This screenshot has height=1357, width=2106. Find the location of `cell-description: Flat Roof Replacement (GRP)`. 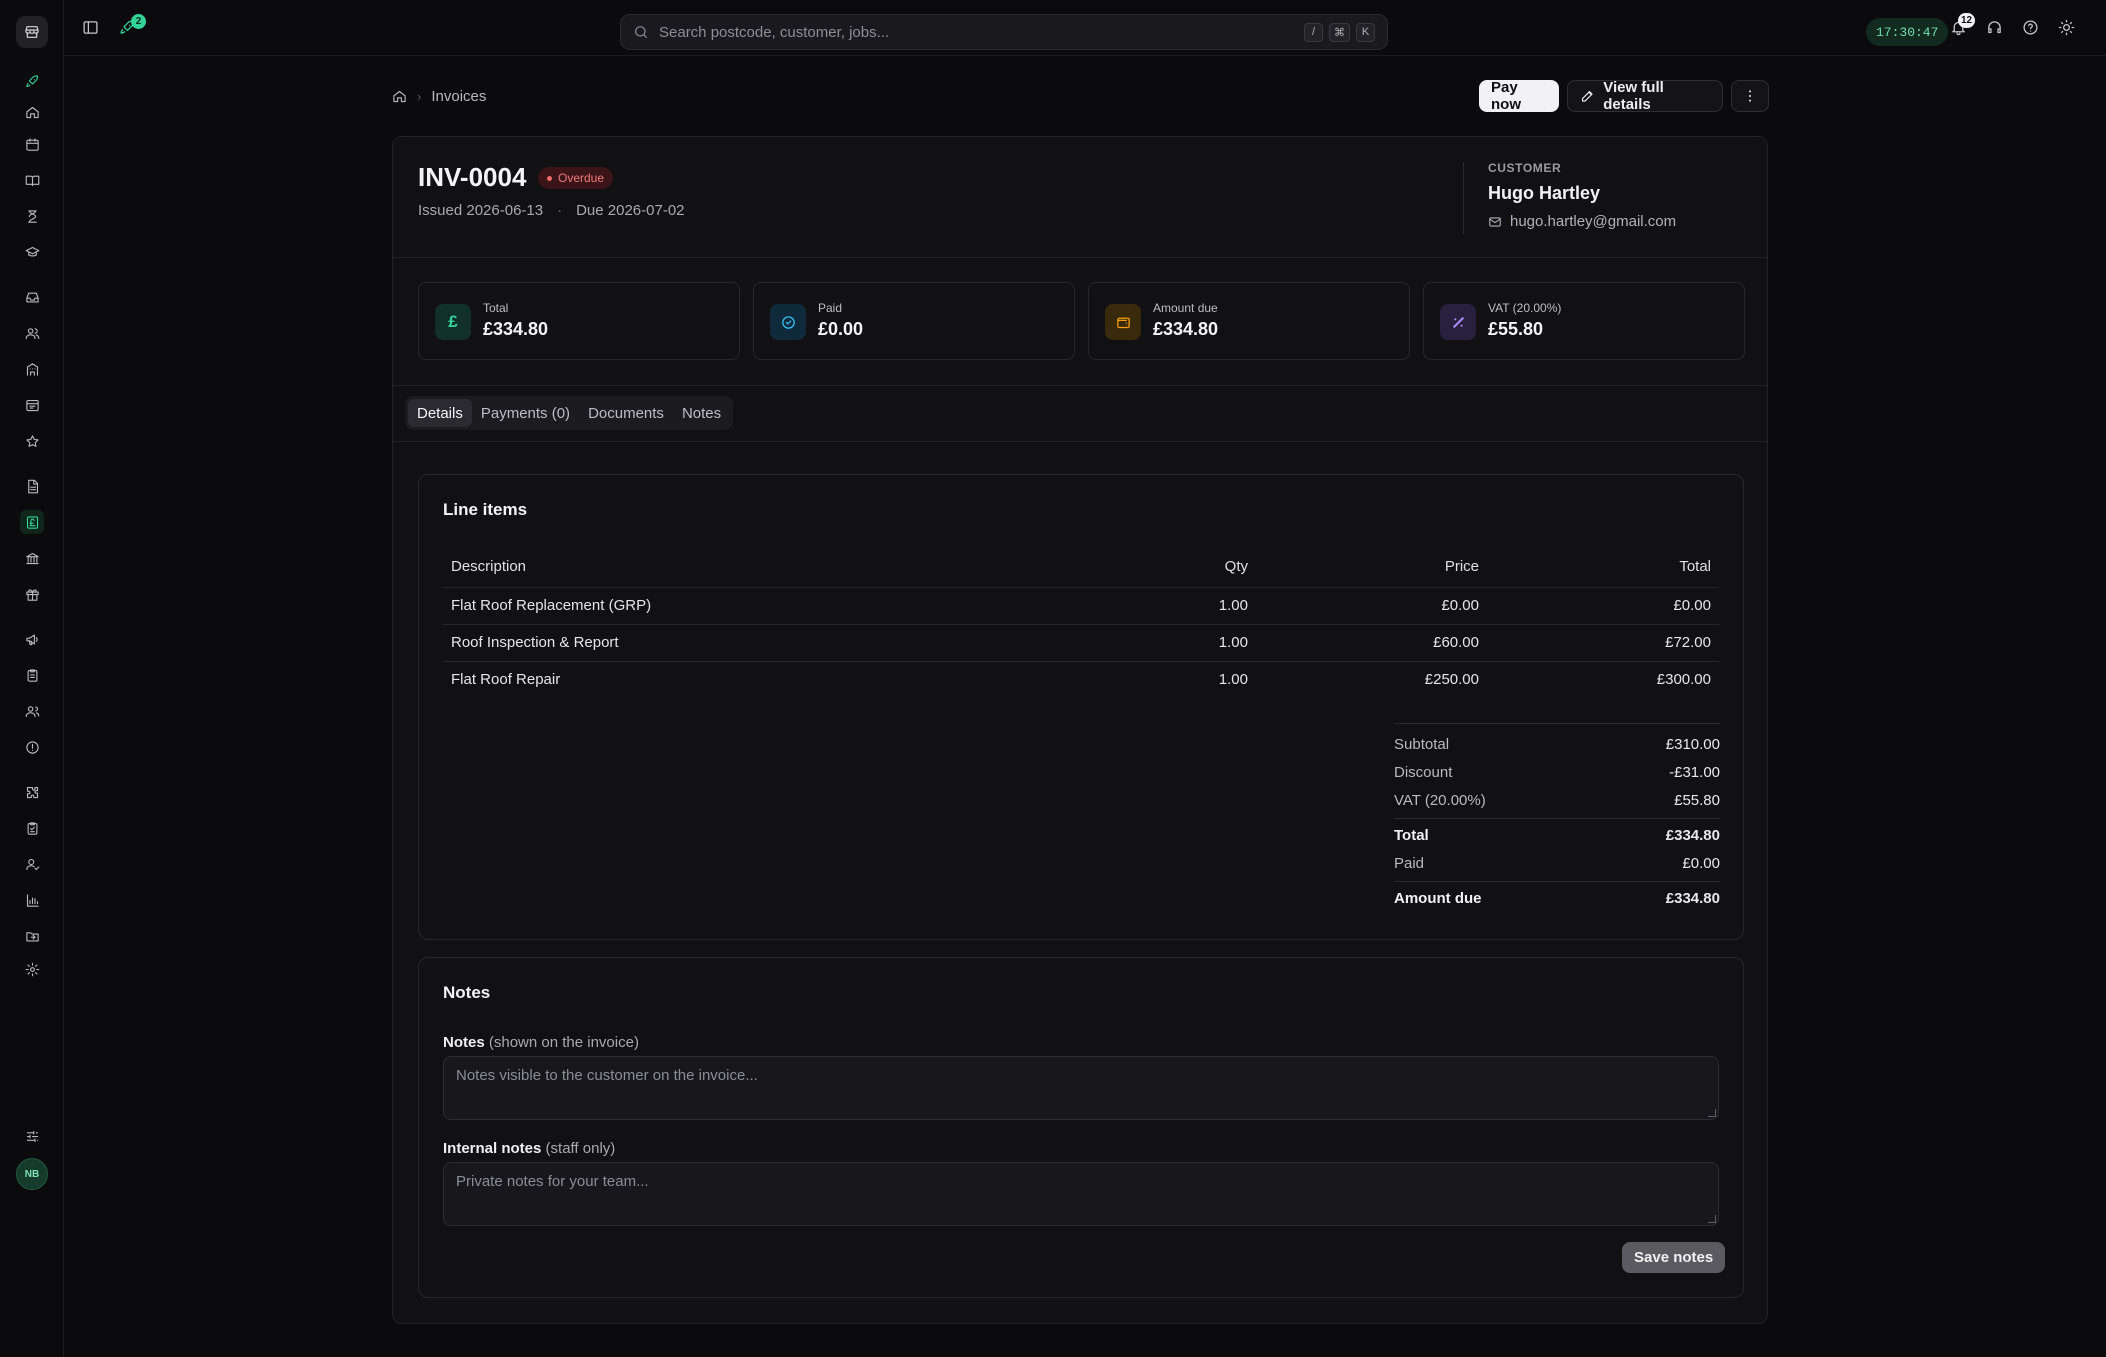

cell-description: Flat Roof Replacement (GRP) is located at coordinates (779, 606).